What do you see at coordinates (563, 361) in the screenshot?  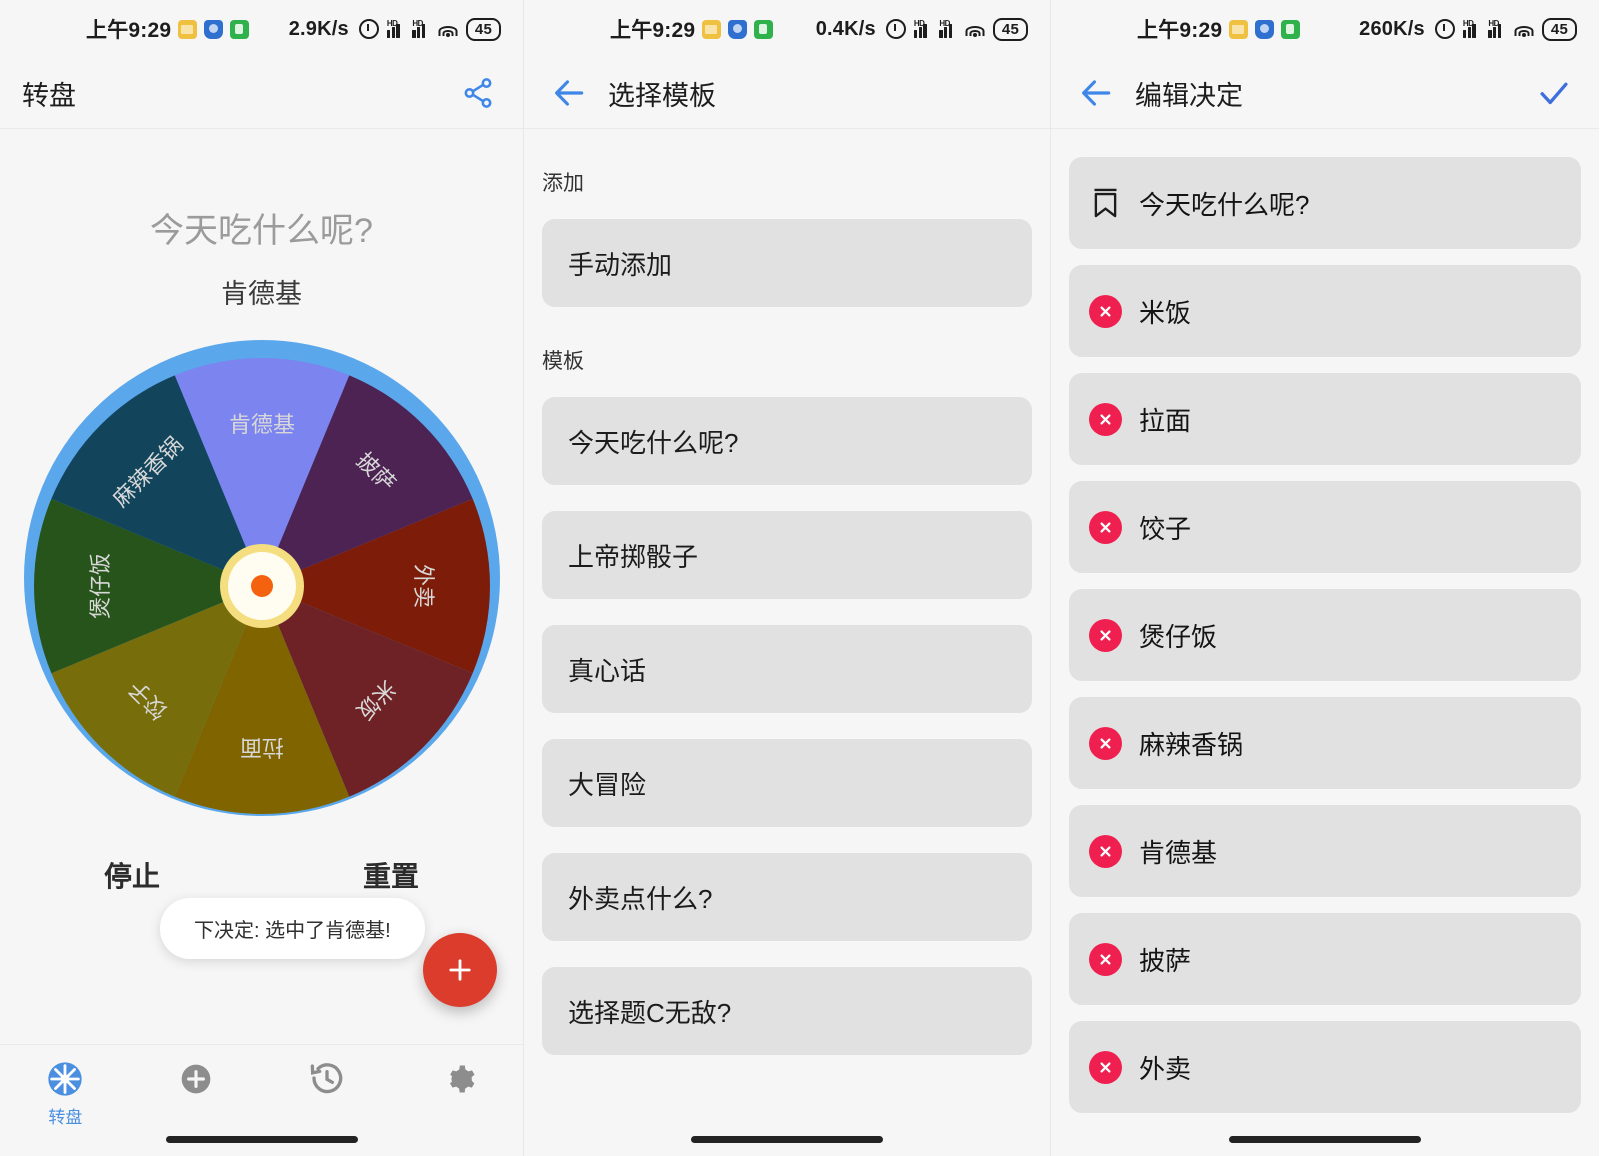 I see `section-label-template: 模板` at bounding box center [563, 361].